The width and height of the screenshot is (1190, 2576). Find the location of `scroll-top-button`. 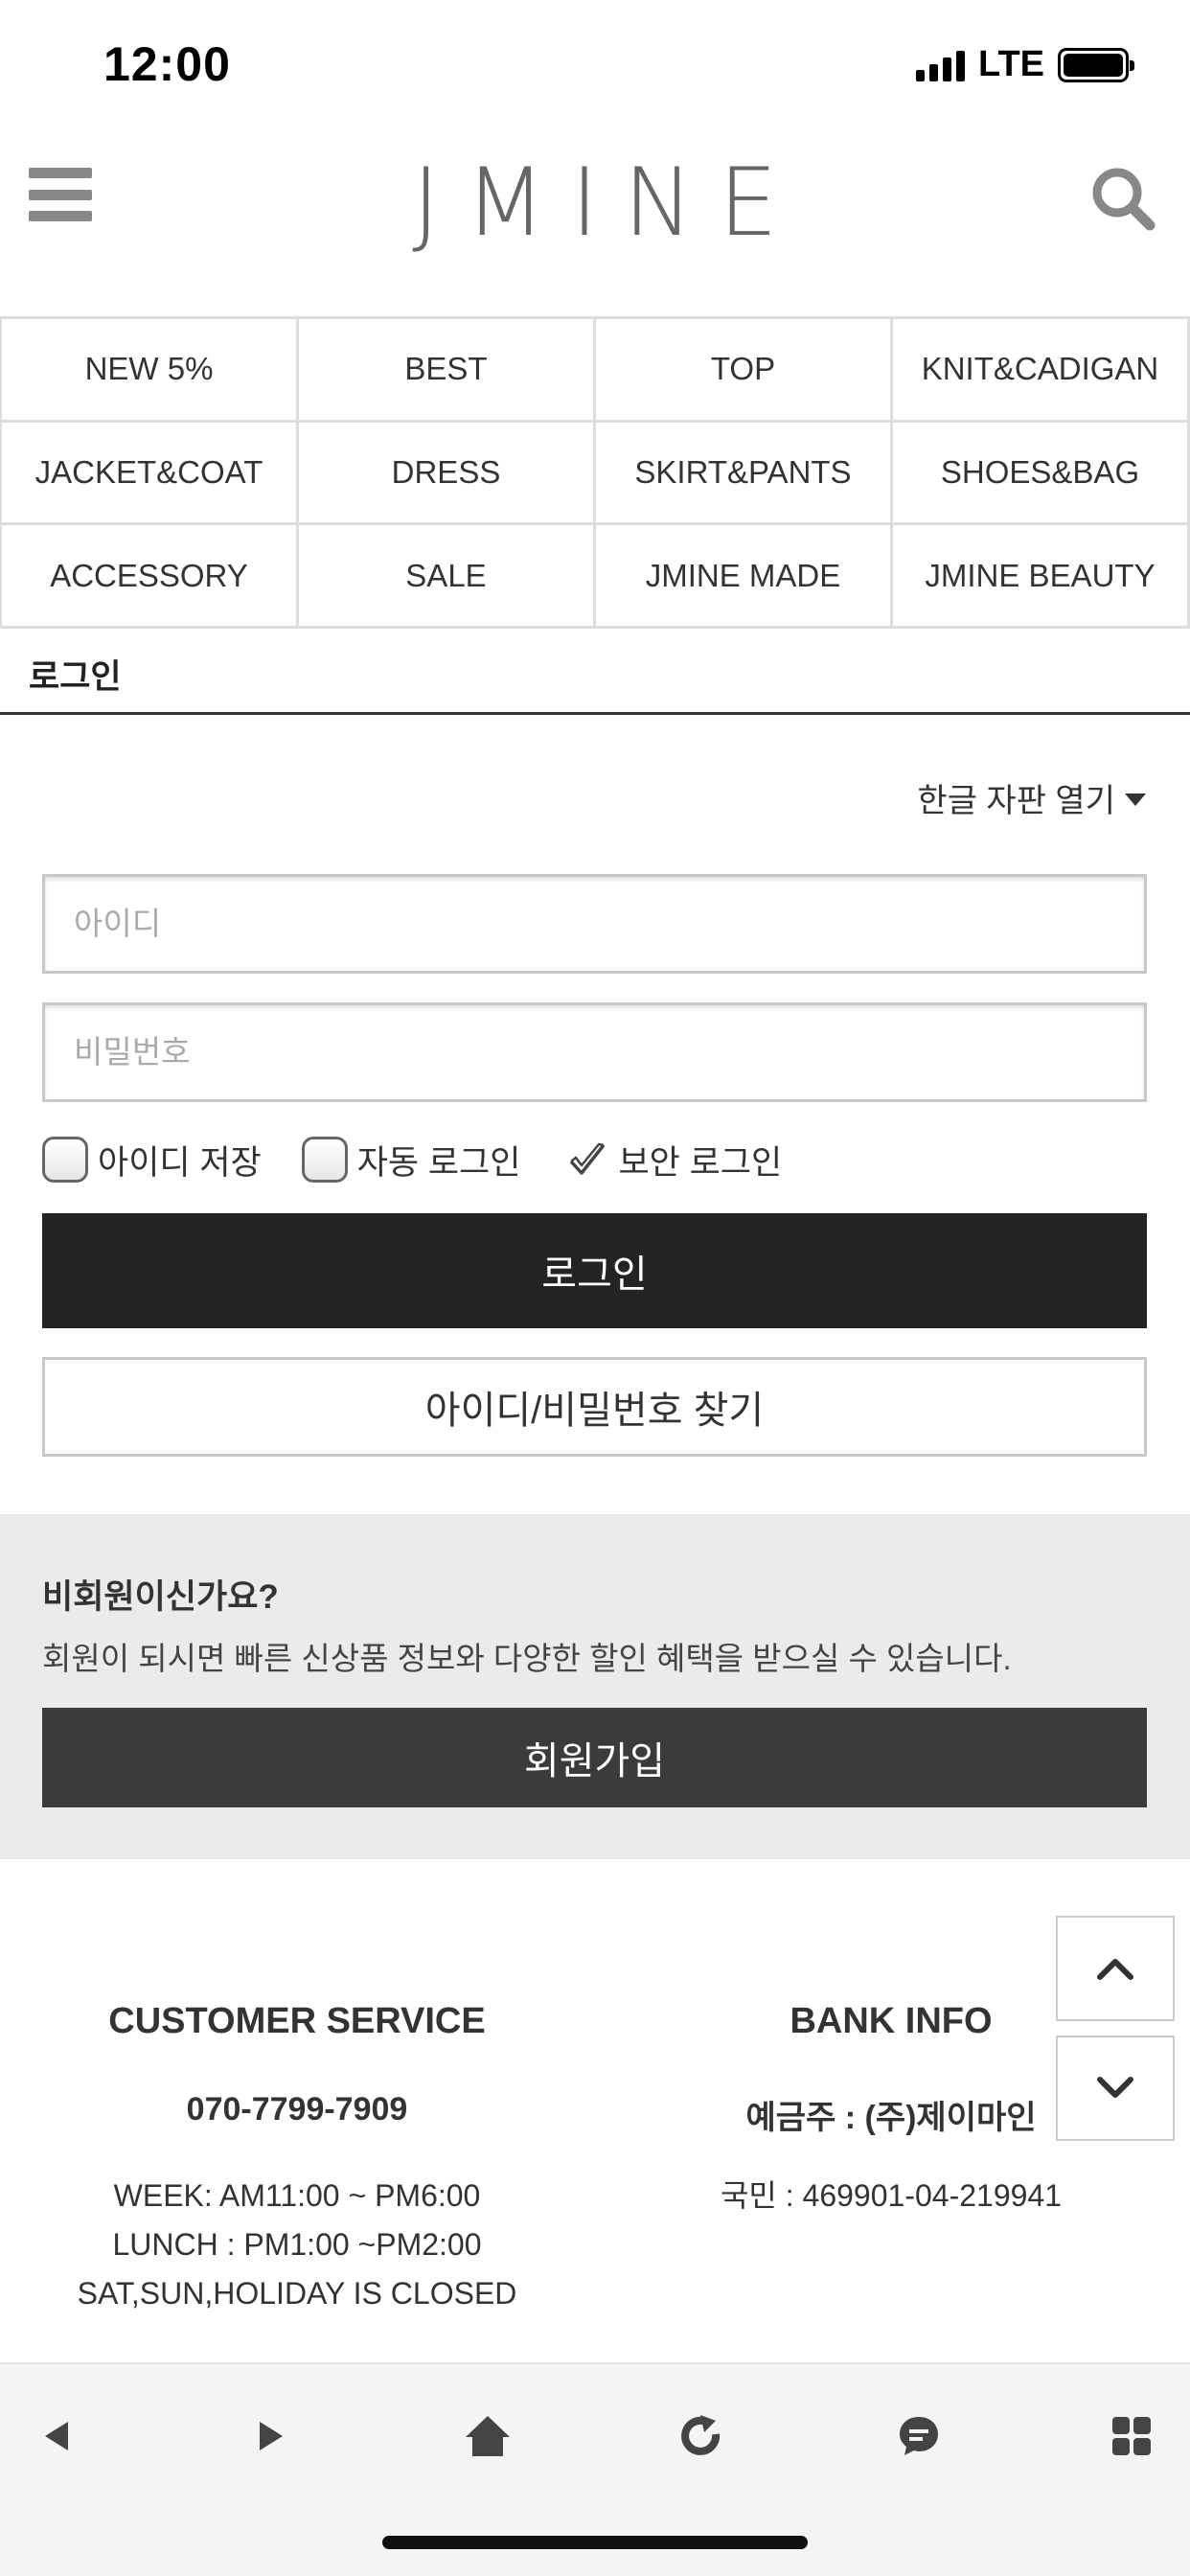

scroll-top-button is located at coordinates (1115, 1968).